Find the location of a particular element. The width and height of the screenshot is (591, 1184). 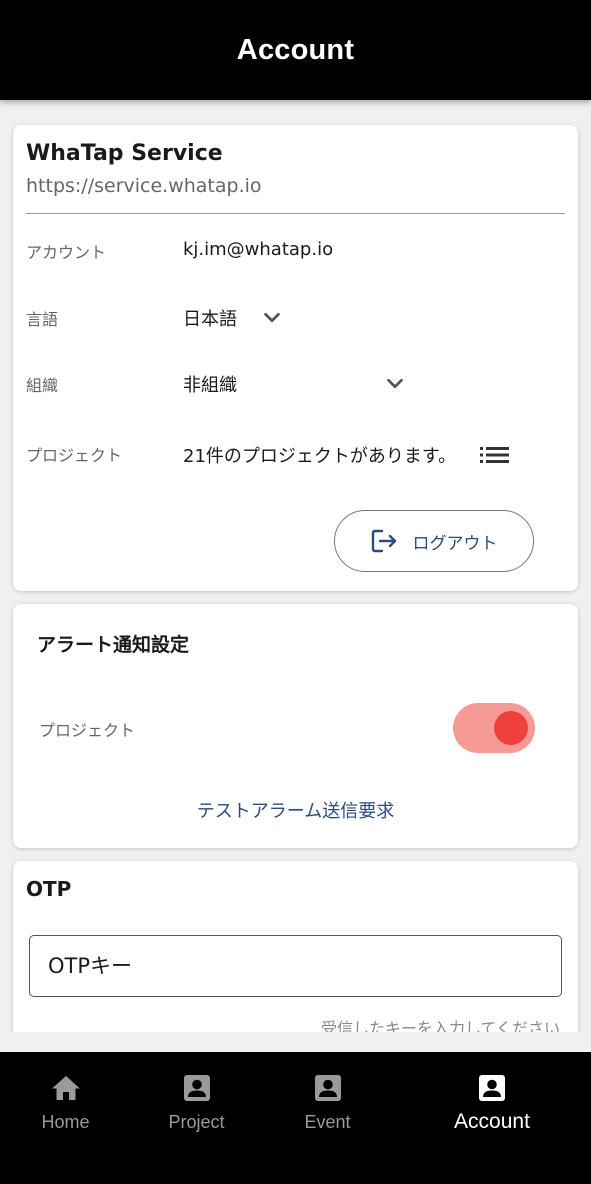

language-label: 言語 is located at coordinates (42, 319).